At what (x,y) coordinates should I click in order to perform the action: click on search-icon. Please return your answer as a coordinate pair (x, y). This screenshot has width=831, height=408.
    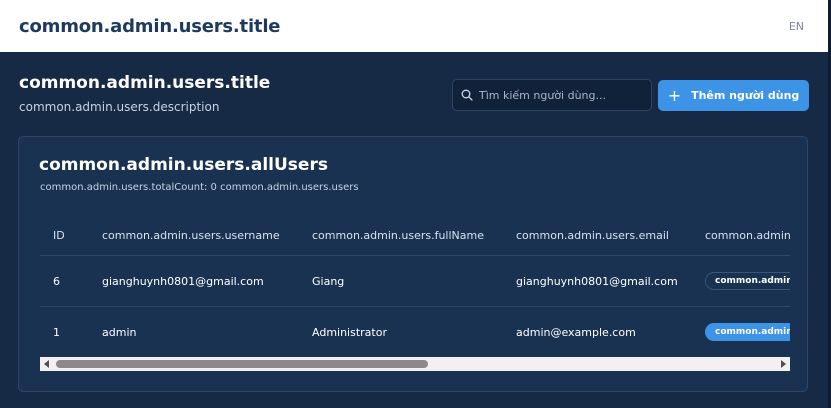
    Looking at the image, I should click on (467, 95).